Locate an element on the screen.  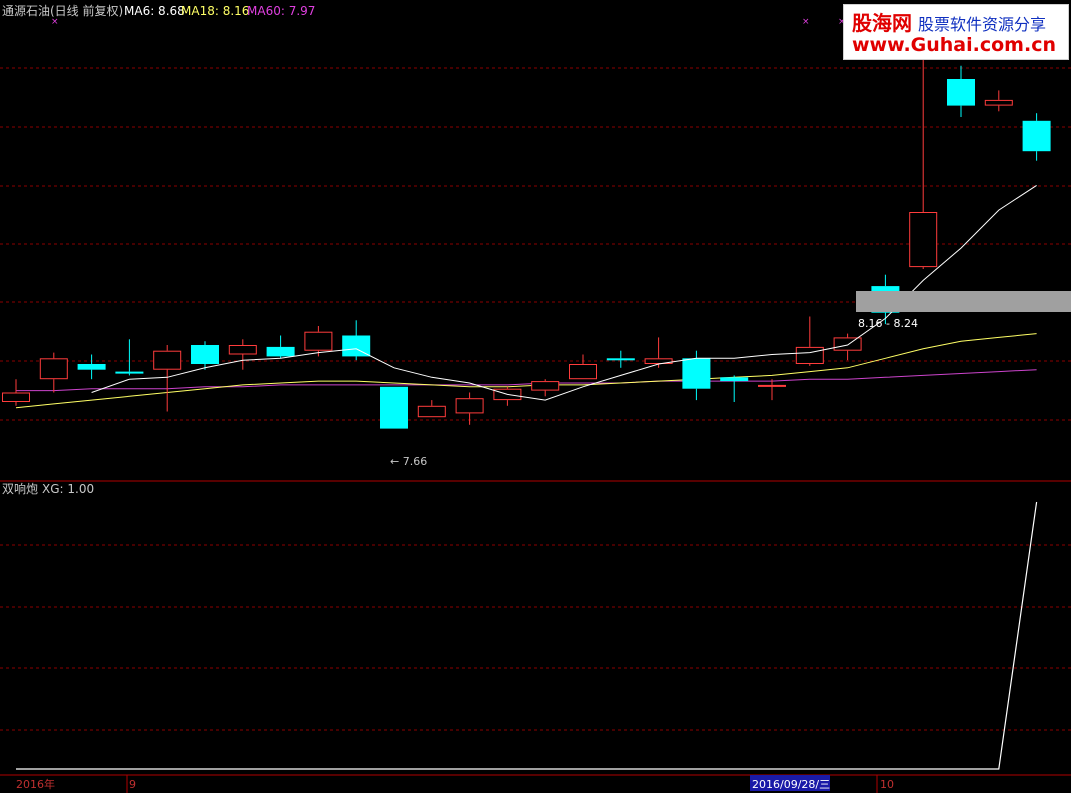
ma18-legend: MA18: 8.16 is located at coordinates (215, 11).